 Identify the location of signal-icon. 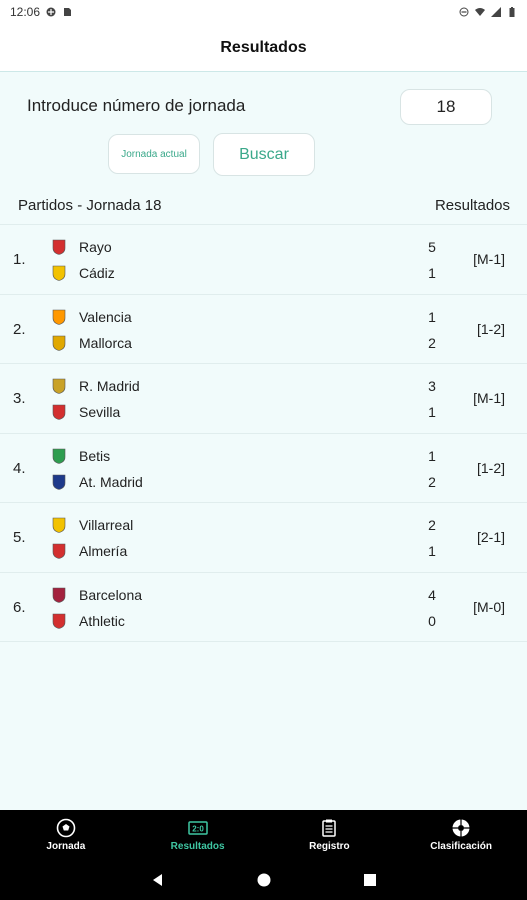
(496, 12).